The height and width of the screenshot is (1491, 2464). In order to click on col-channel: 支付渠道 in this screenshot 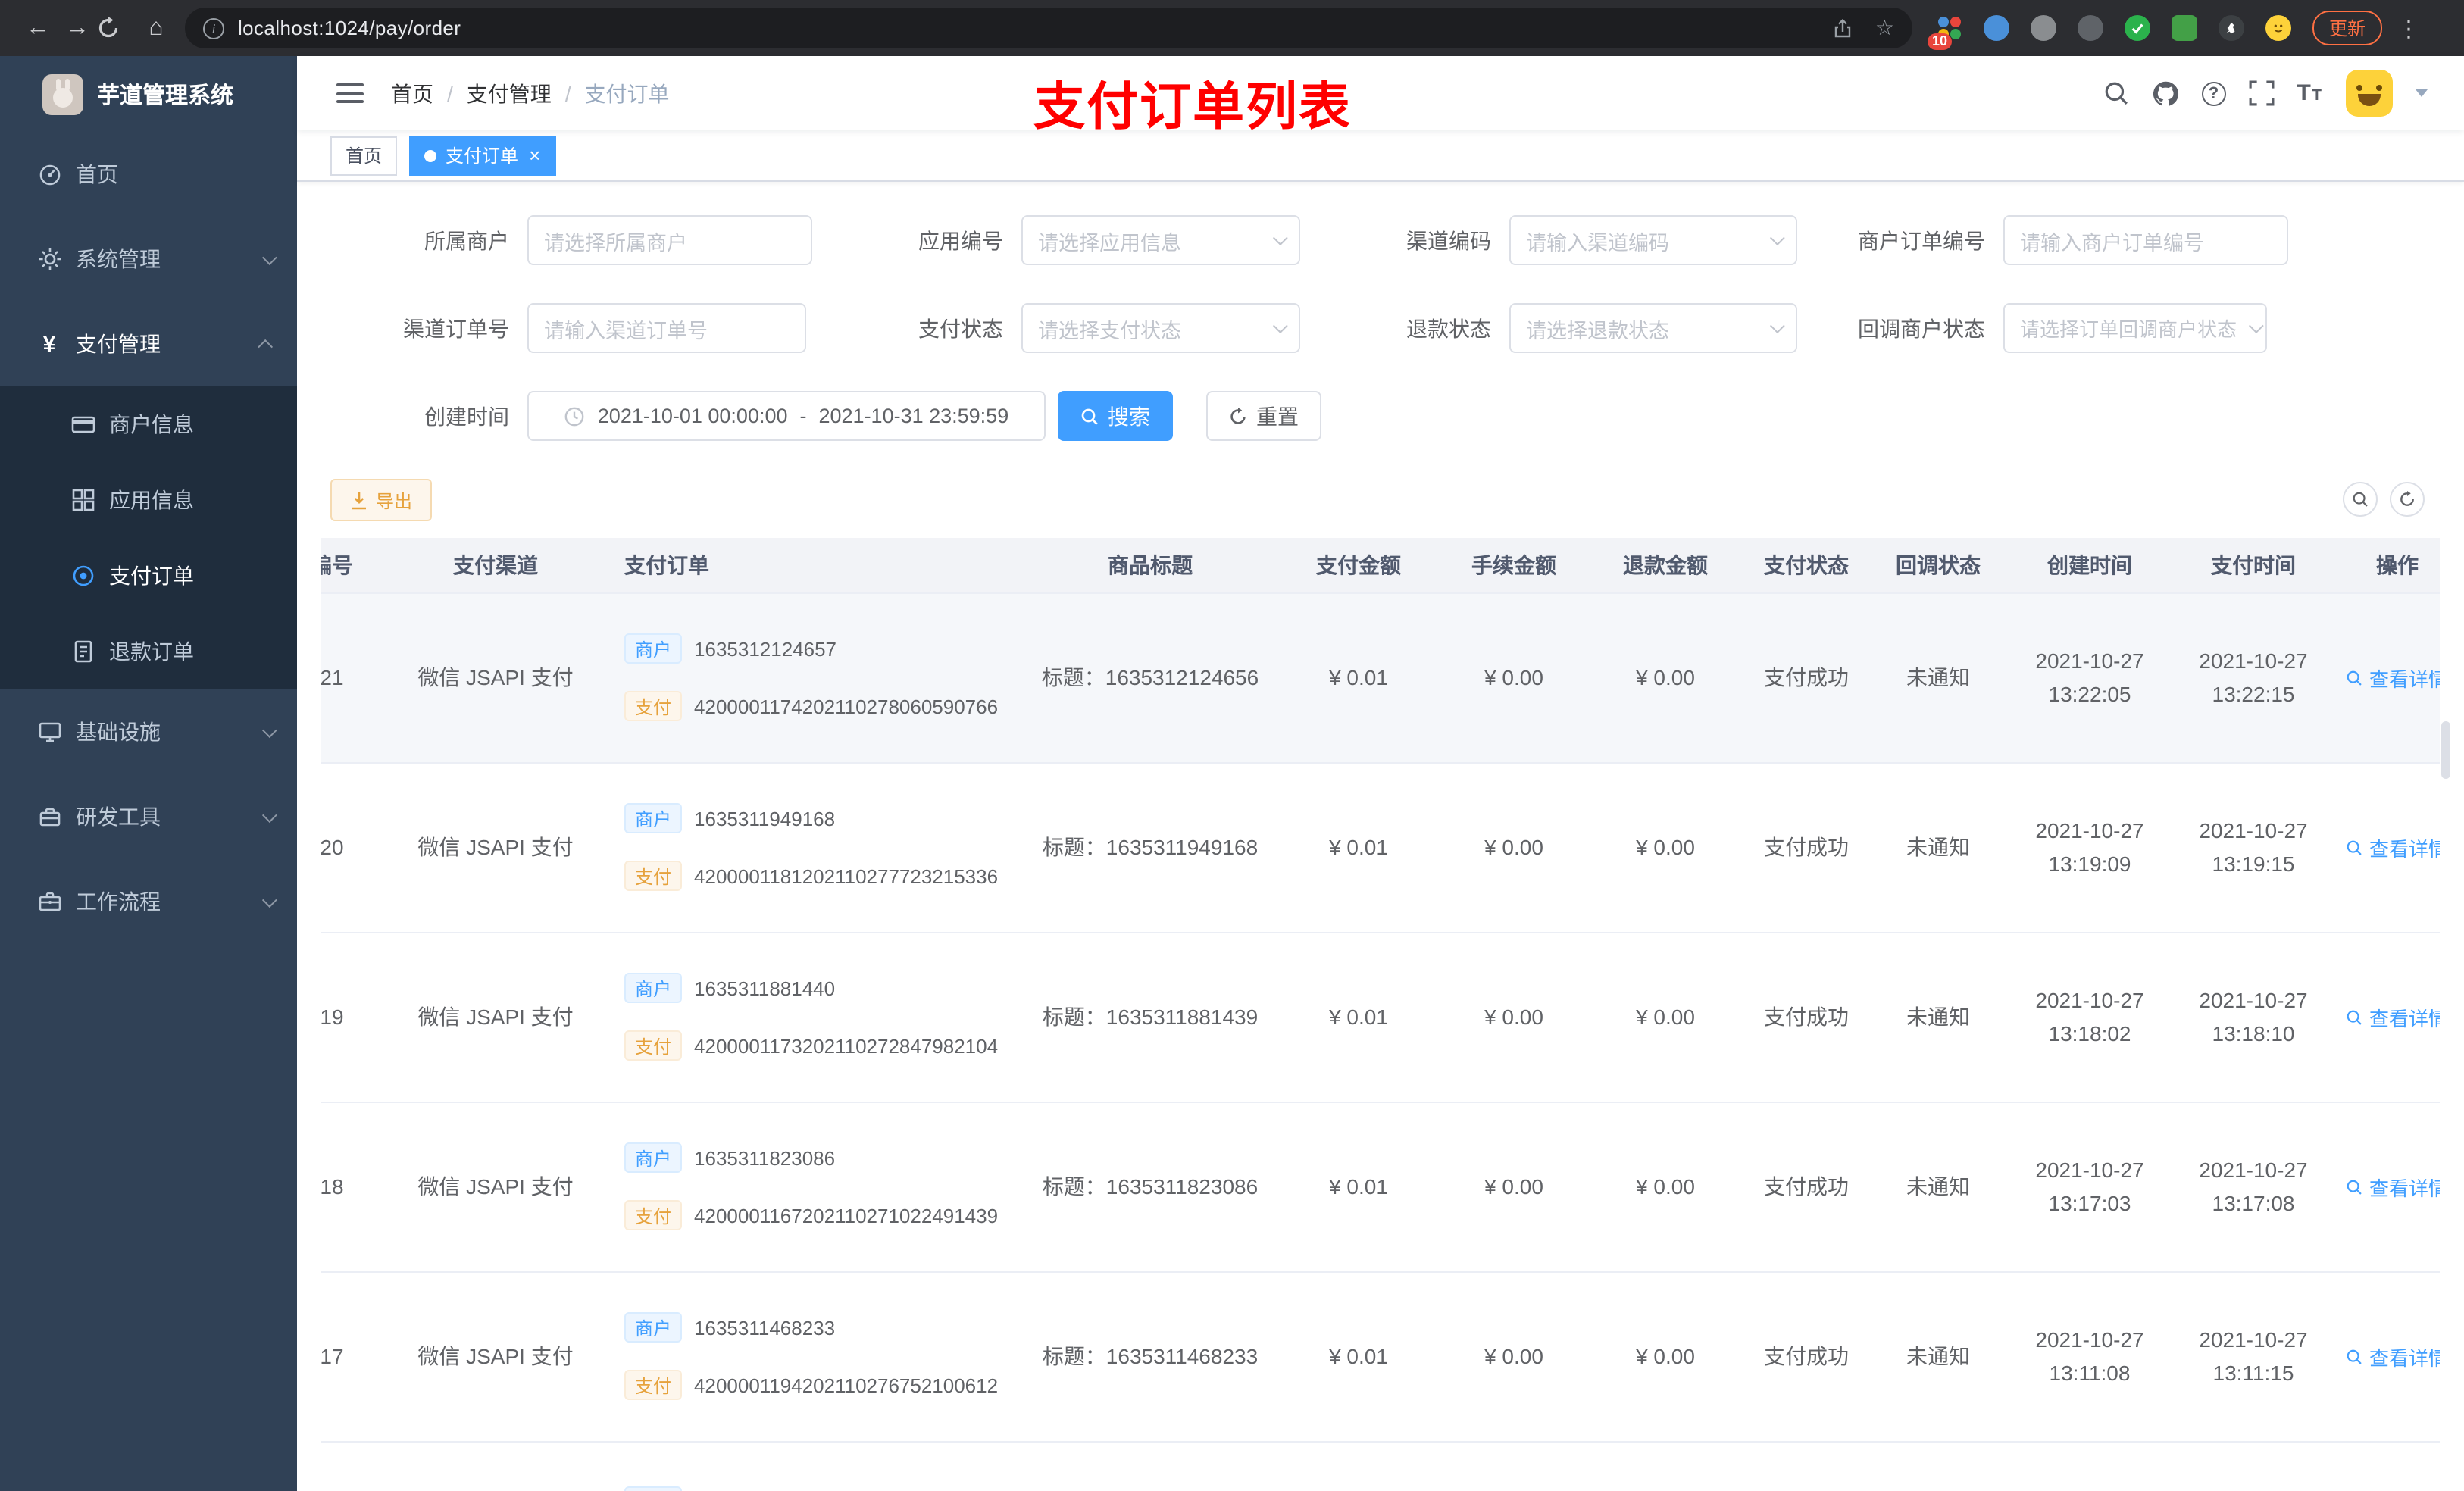, I will do `click(495, 565)`.